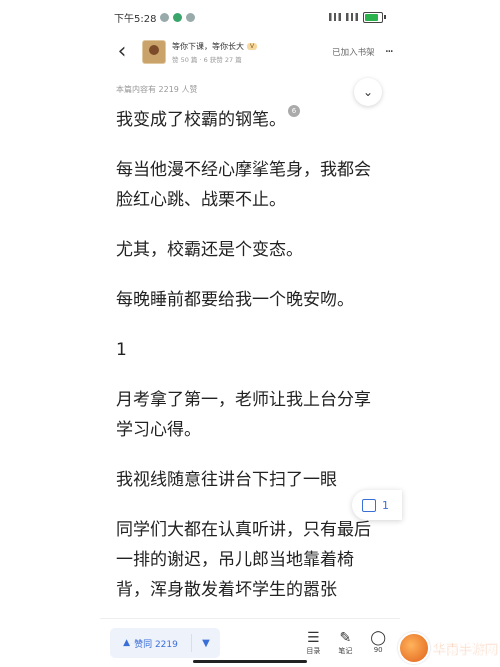 The height and width of the screenshot is (667, 500). What do you see at coordinates (209, 250) in the screenshot?
I see `paragraph: 尤其，校霸还是个变态。` at bounding box center [209, 250].